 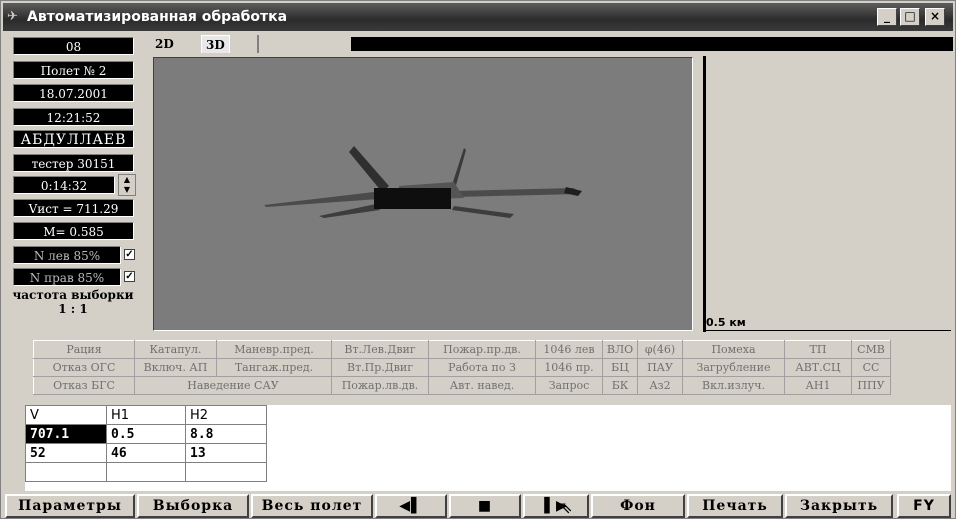 What do you see at coordinates (423, 182) in the screenshot?
I see `aircraft-model` at bounding box center [423, 182].